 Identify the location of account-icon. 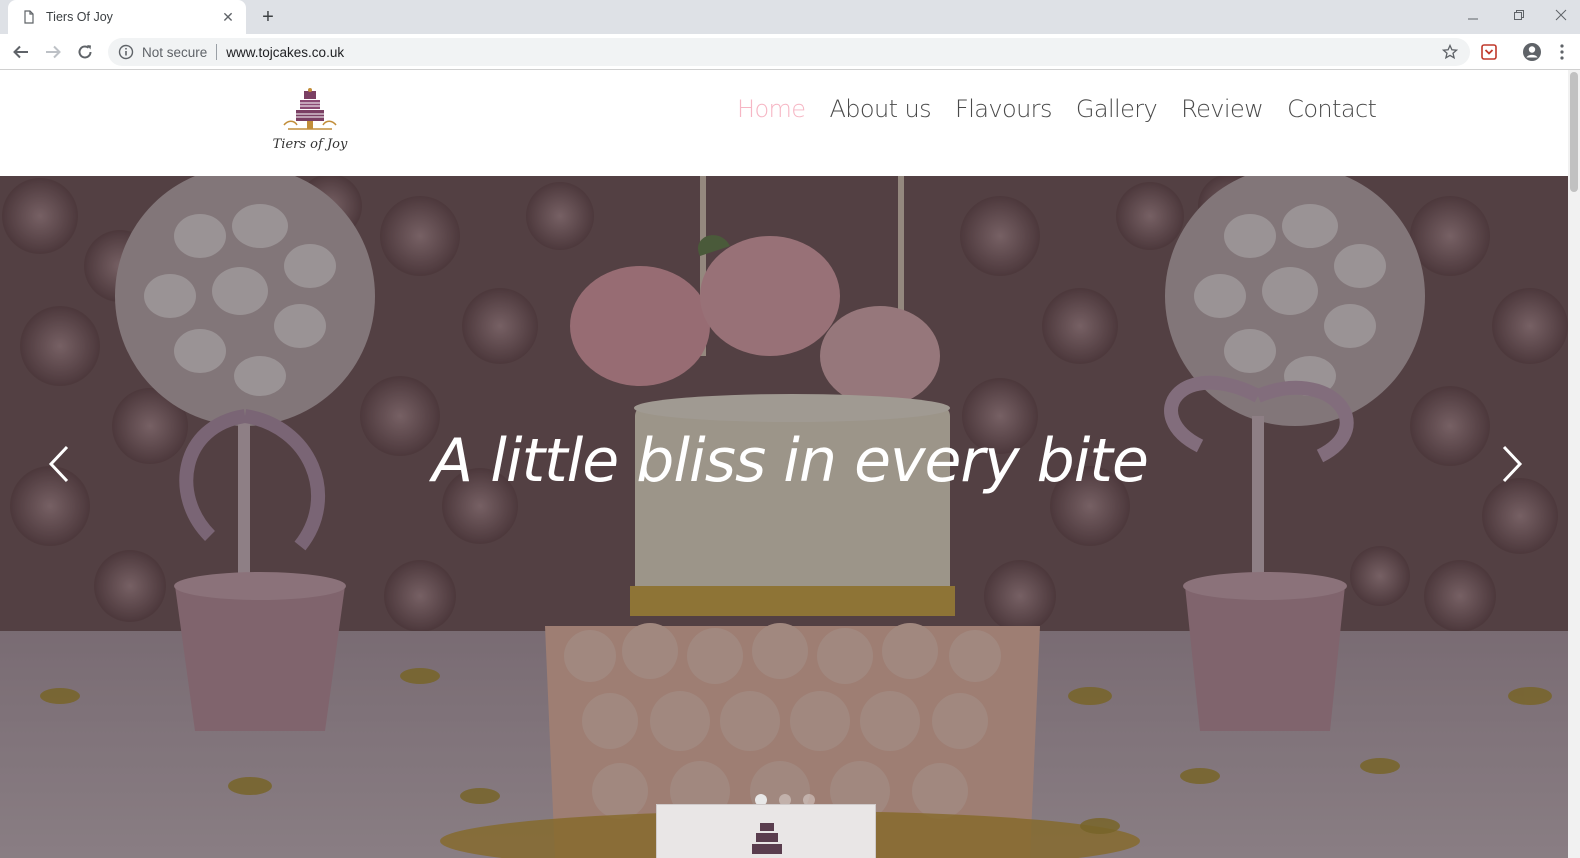
(1532, 52).